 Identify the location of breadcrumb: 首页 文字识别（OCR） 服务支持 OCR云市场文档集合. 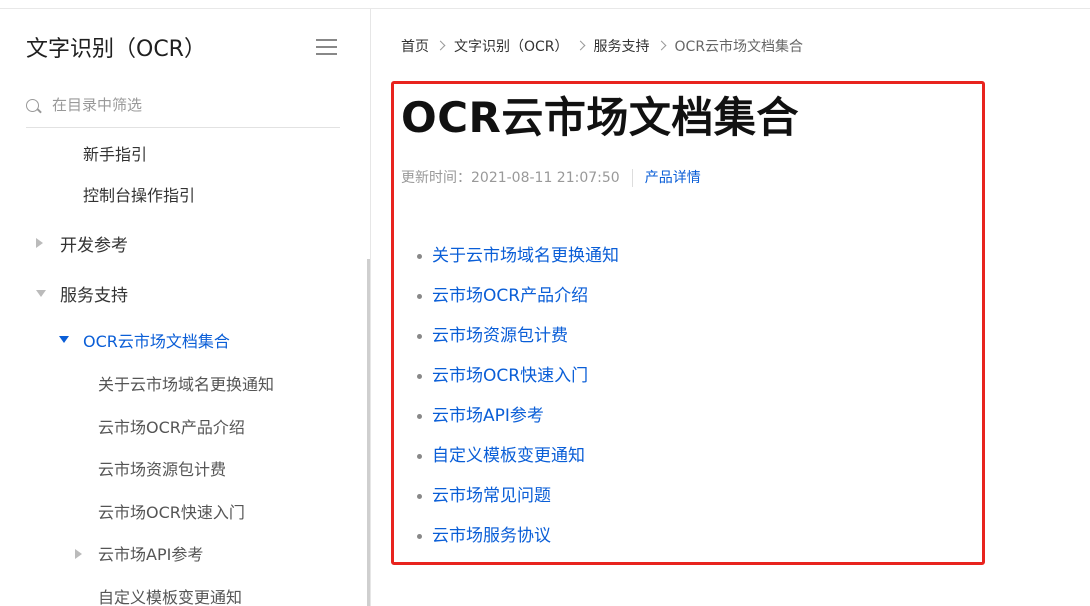
(602, 46).